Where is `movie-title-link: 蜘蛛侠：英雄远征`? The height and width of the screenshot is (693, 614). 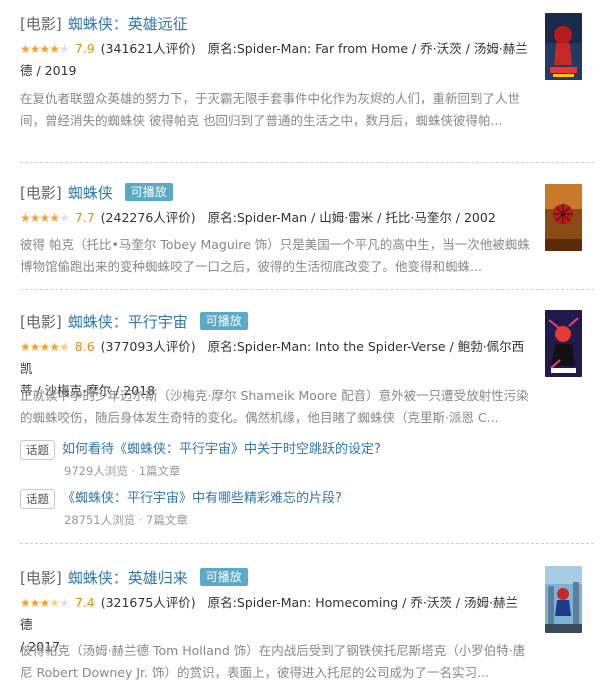 movie-title-link: 蜘蛛侠：英雄远征 is located at coordinates (128, 23).